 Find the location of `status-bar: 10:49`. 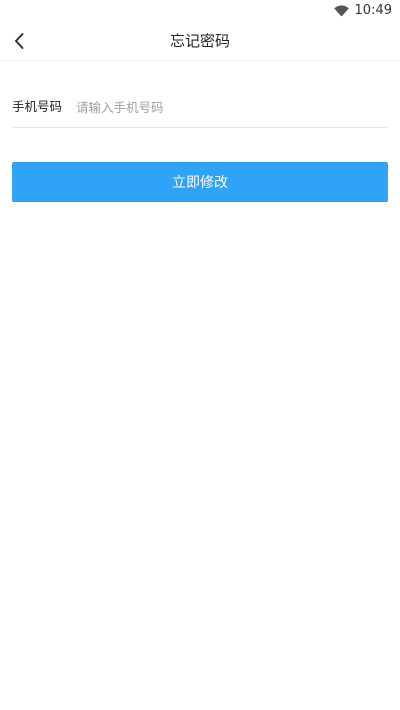

status-bar: 10:49 is located at coordinates (200, 11).